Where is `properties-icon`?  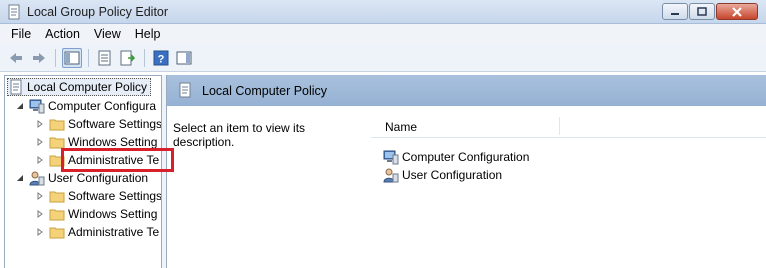
properties-icon is located at coordinates (104, 57).